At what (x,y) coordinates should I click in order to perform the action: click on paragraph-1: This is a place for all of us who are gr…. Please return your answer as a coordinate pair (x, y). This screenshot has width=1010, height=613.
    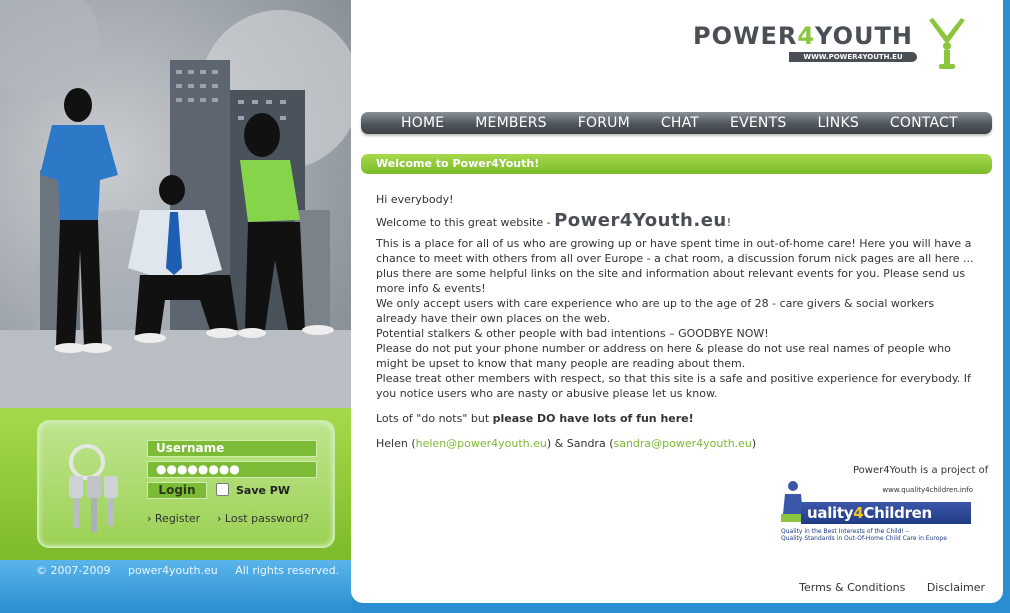
    Looking at the image, I should click on (675, 266).